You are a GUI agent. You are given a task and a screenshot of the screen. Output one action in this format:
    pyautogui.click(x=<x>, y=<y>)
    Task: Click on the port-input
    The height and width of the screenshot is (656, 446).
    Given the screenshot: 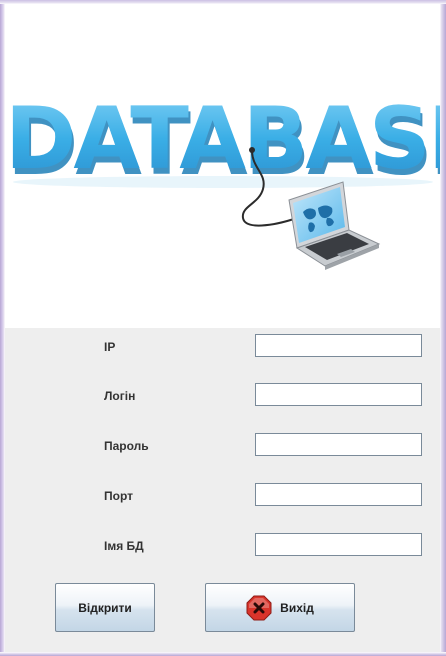 What is the action you would take?
    pyautogui.click(x=338, y=494)
    